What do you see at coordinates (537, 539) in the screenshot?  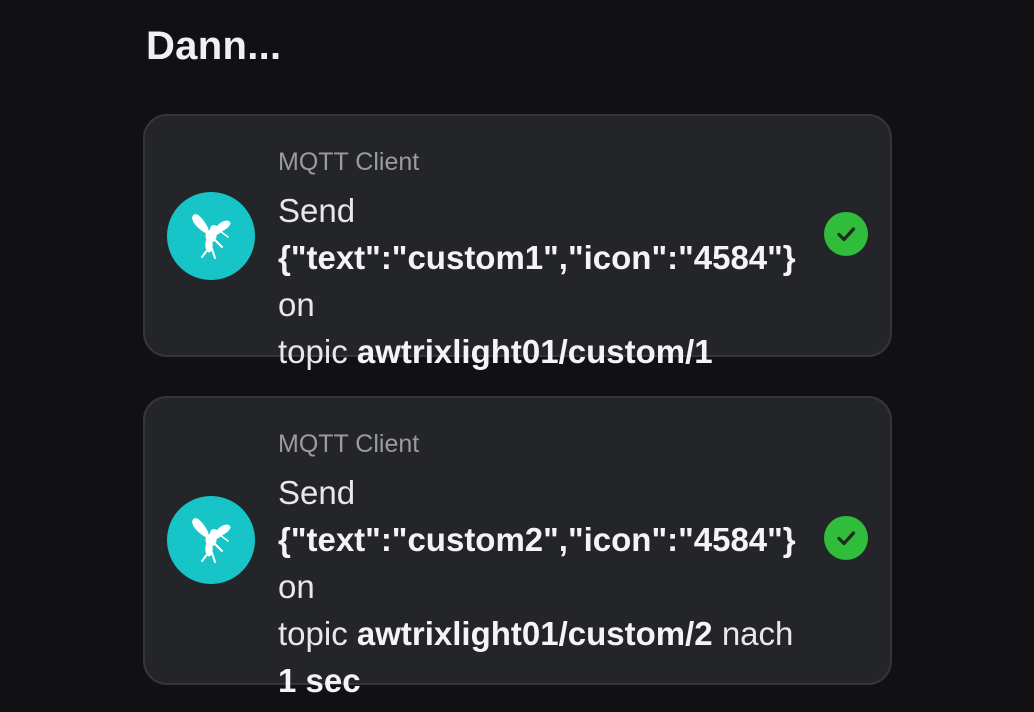 I see `payload: {"text":"custom2","icon":"4584"}` at bounding box center [537, 539].